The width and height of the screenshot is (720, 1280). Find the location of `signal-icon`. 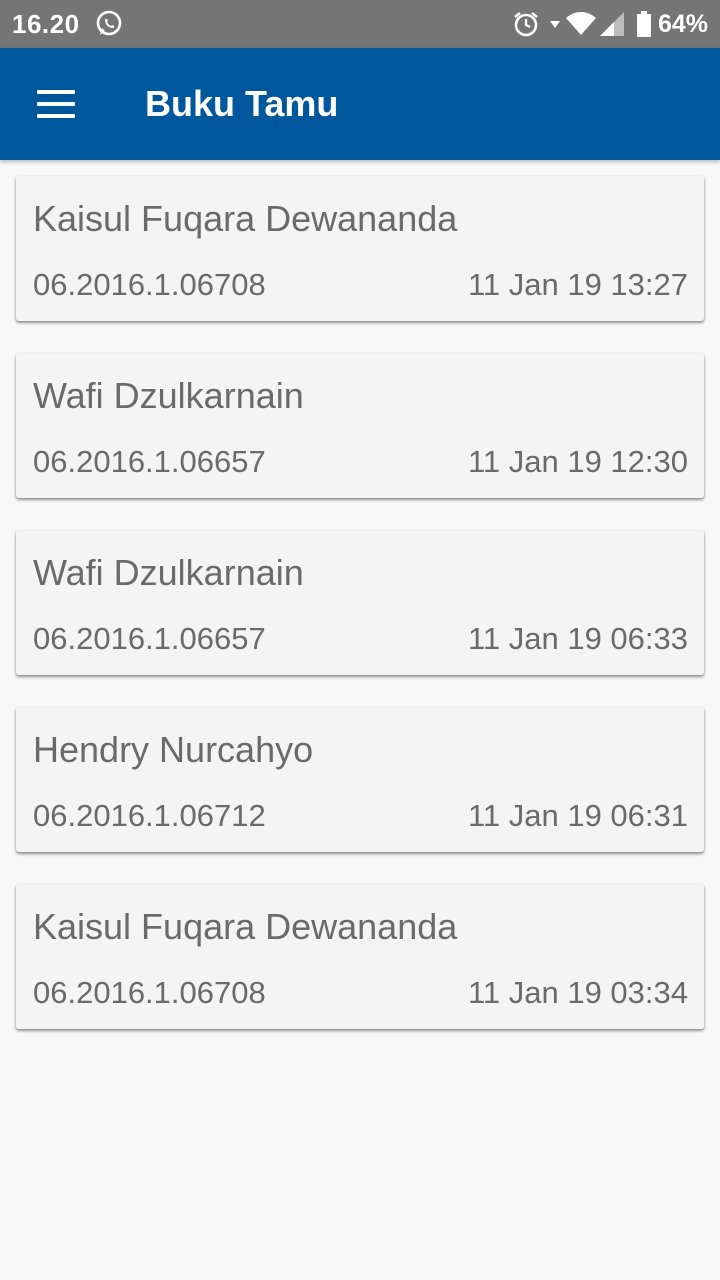

signal-icon is located at coordinates (611, 24).